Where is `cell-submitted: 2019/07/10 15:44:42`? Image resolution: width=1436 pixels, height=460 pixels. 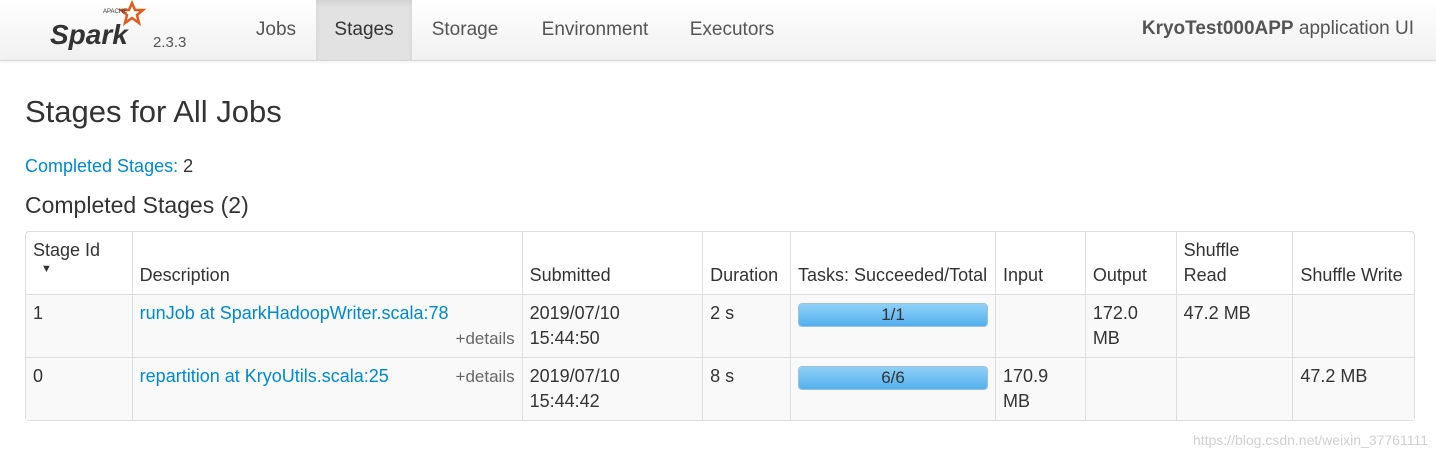
cell-submitted: 2019/07/10 15:44:42 is located at coordinates (612, 388).